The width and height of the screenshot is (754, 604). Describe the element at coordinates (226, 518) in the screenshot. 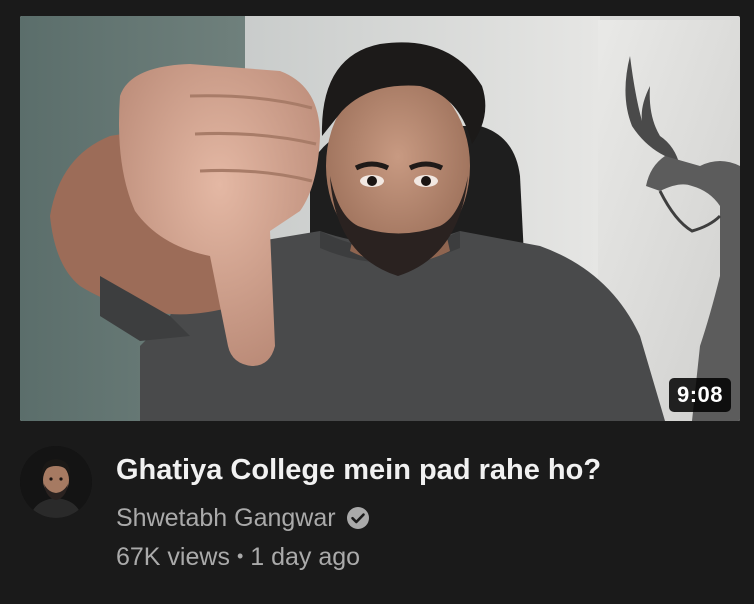

I see `channel-name: Shwetabh Gangwar` at that location.